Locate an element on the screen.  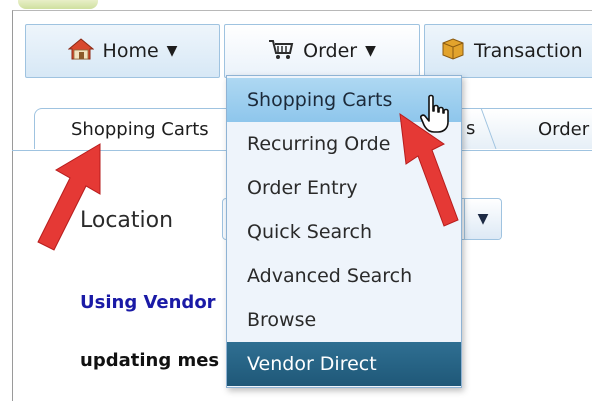
menu-item-vendor-direct: Vendor Direct is located at coordinates (344, 364).